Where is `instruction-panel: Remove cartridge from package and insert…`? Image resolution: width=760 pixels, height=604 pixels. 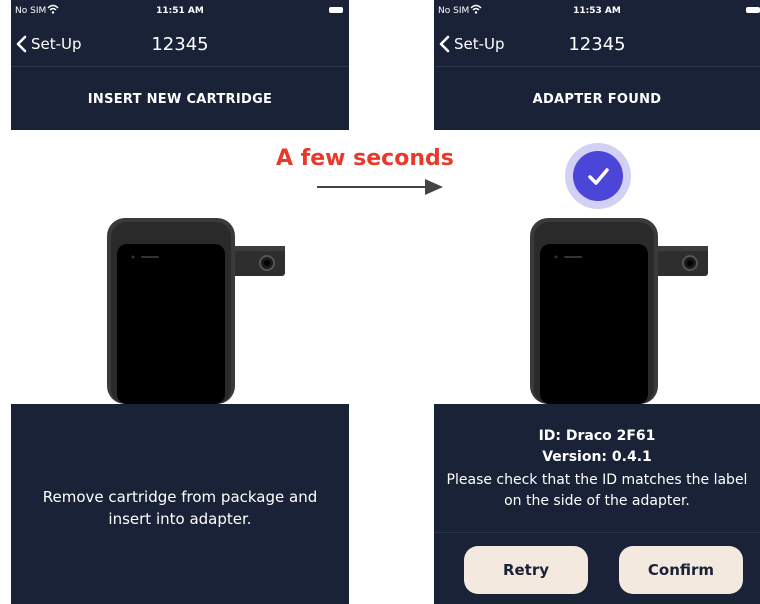
instruction-panel: Remove cartridge from package and insert… is located at coordinates (180, 504).